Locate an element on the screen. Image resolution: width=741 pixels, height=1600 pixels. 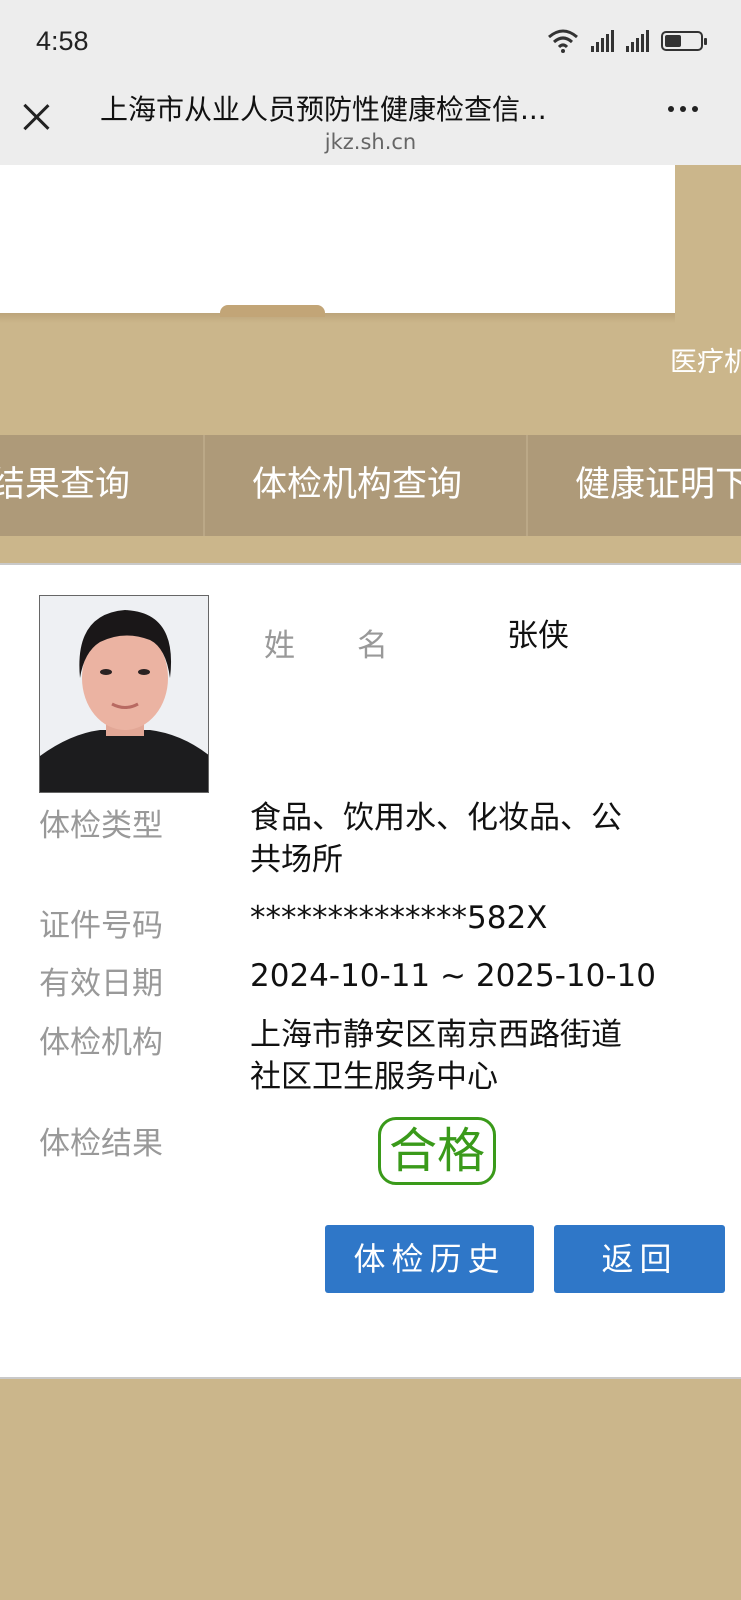
institution-label: 体检机构 is located at coordinates (101, 1043).